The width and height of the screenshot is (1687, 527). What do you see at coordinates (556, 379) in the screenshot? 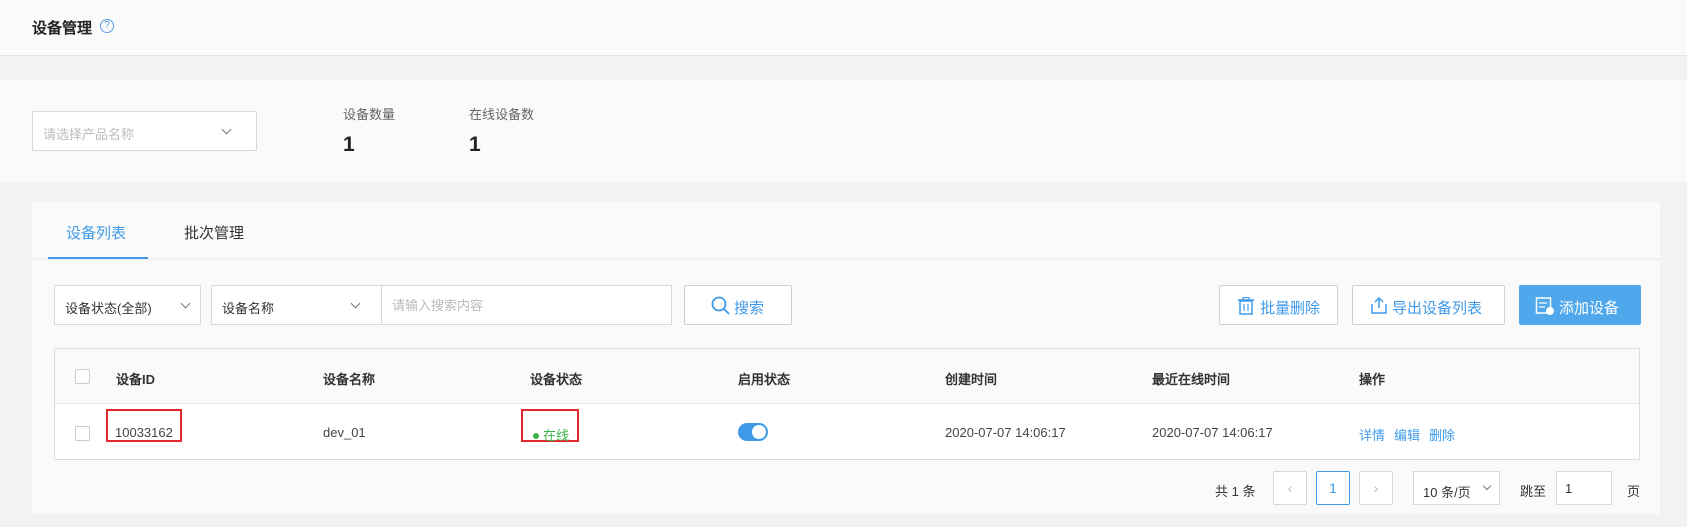
I see `column-device-status: 设备状态` at bounding box center [556, 379].